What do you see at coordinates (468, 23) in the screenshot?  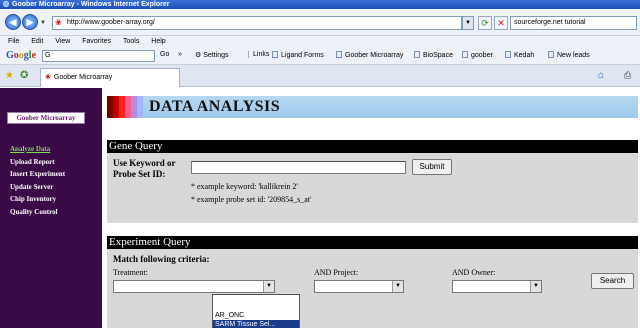 I see `address-dropdown-button: ▼` at bounding box center [468, 23].